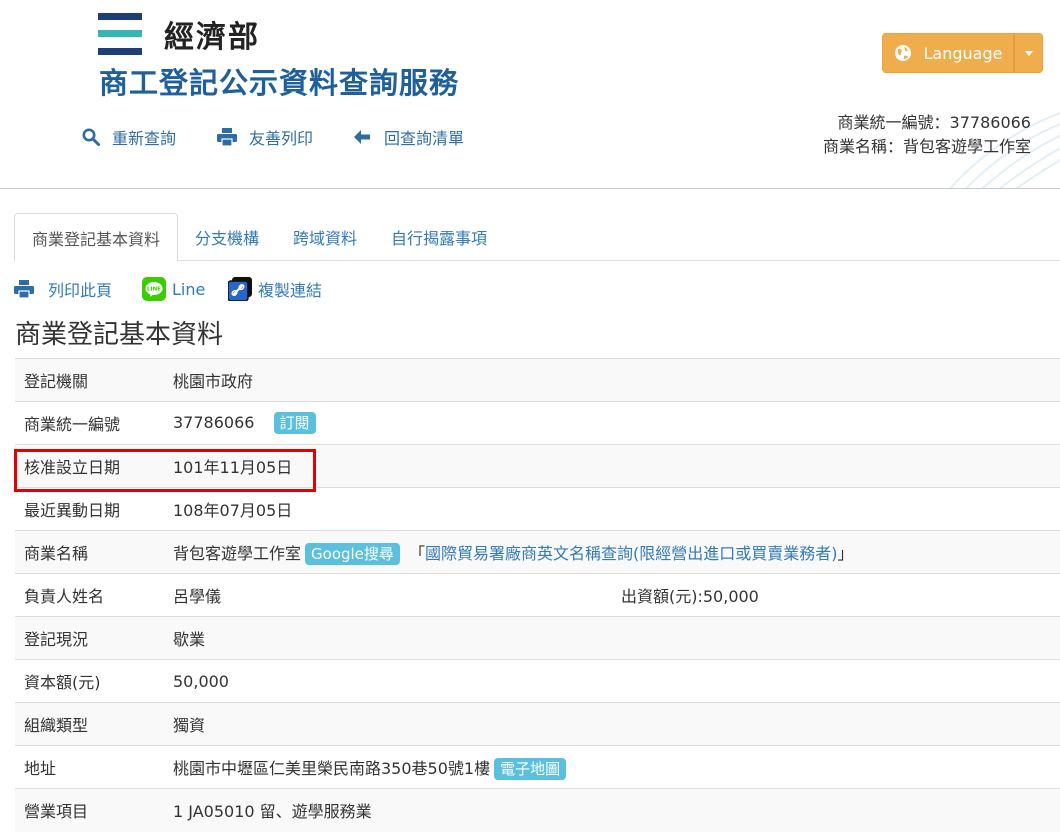  Describe the element at coordinates (631, 553) in the screenshot. I see `trade-english-name-link: 國際貿易署廠商英文名稱查詢(限經營出進口或買賣業務者)` at that location.